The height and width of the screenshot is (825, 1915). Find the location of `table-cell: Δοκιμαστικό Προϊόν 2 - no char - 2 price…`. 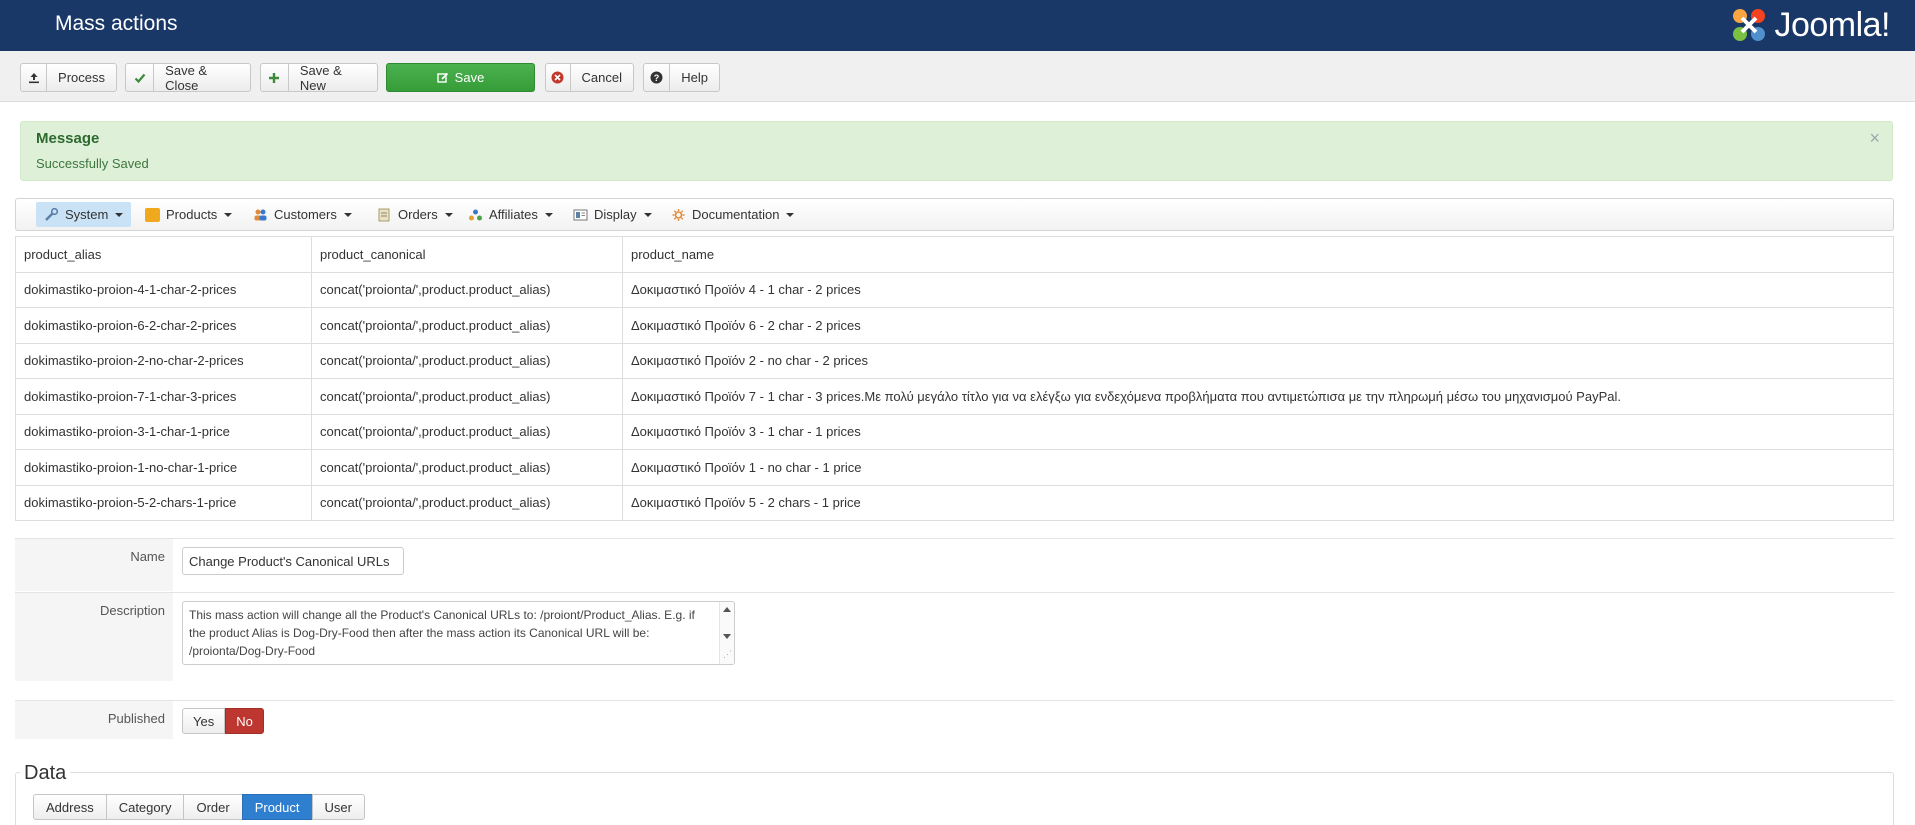

table-cell: Δοκιμαστικό Προϊόν 2 - no char - 2 price… is located at coordinates (1258, 360).